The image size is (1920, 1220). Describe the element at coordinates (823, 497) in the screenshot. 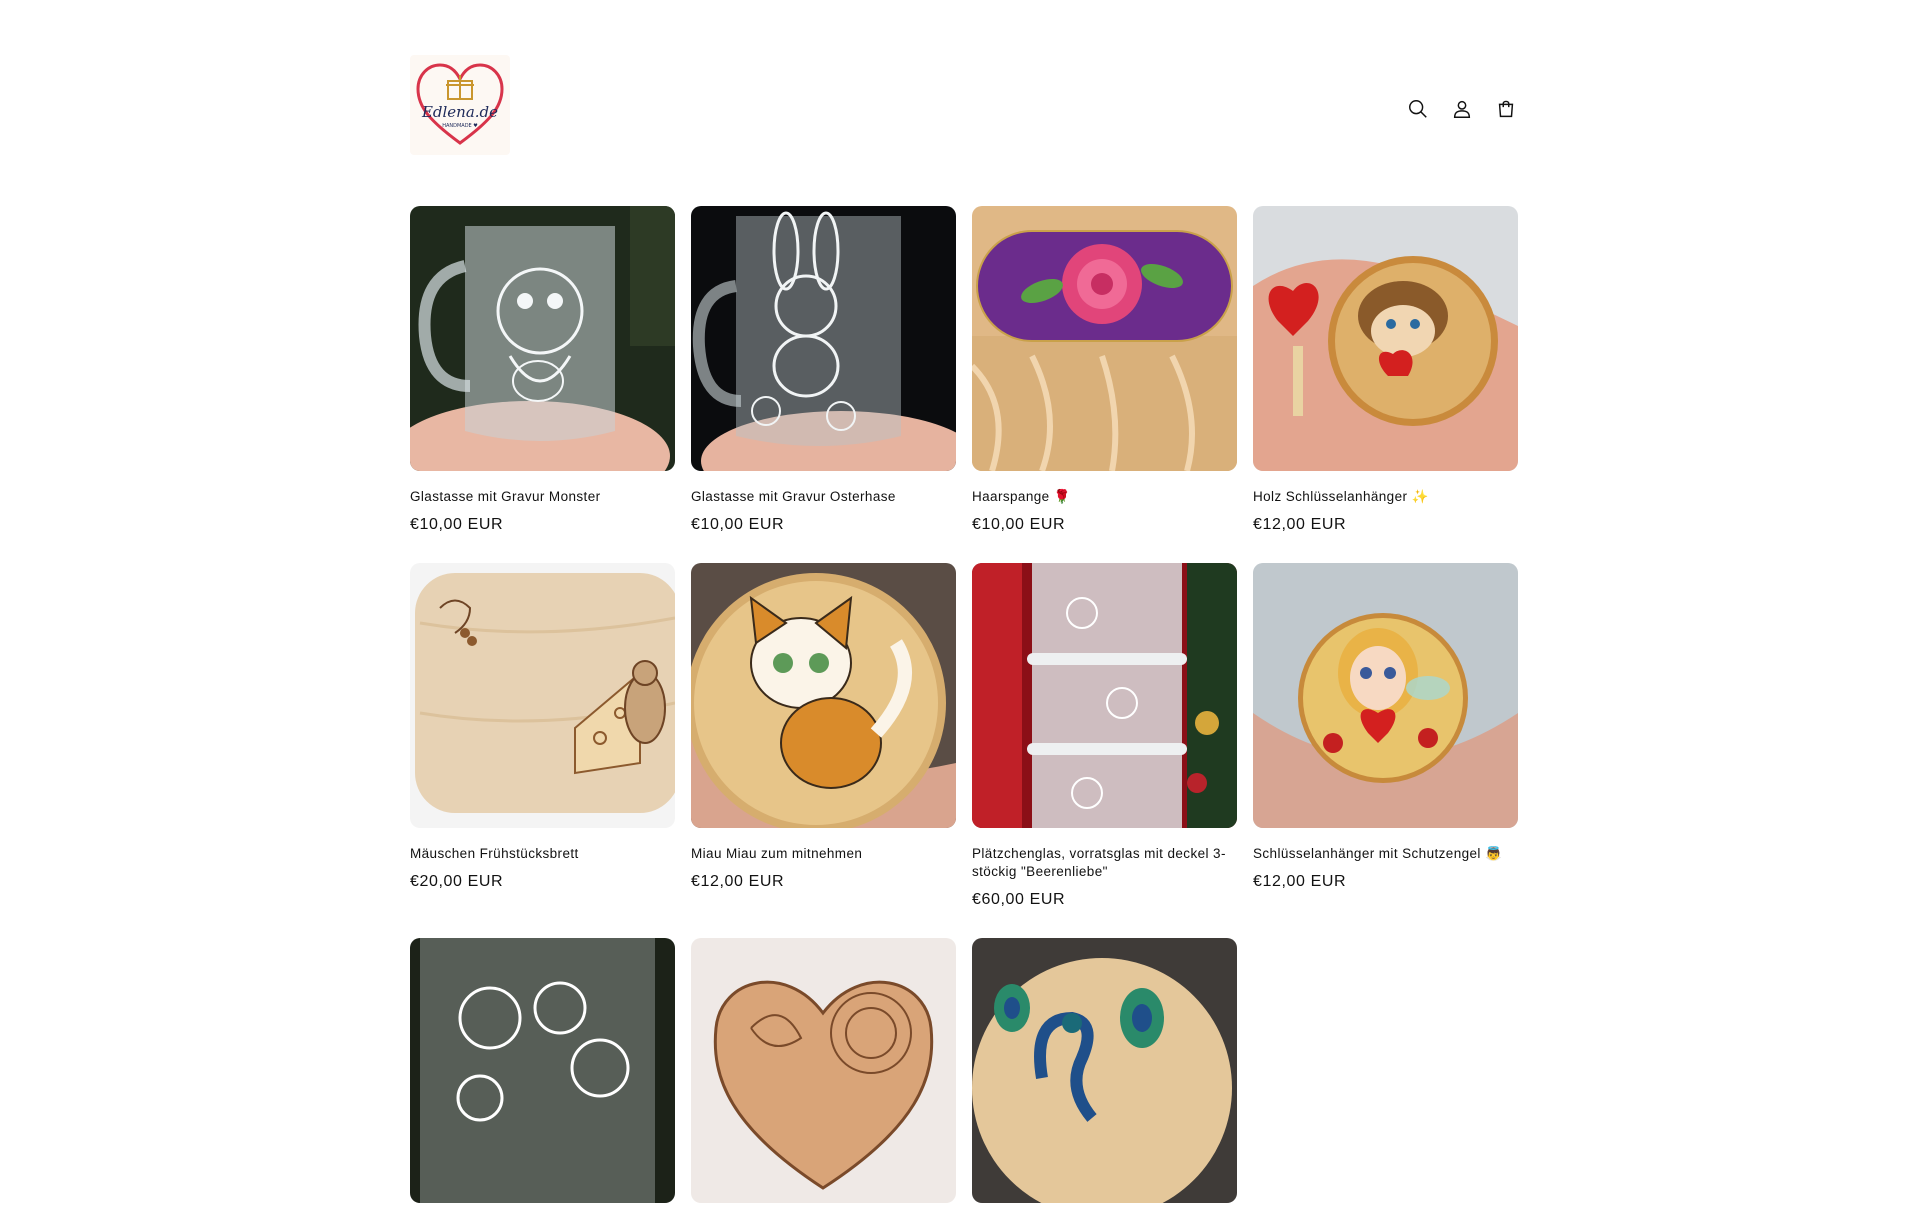

I see `product-title: Glastasse mit Gravur Osterhase` at that location.